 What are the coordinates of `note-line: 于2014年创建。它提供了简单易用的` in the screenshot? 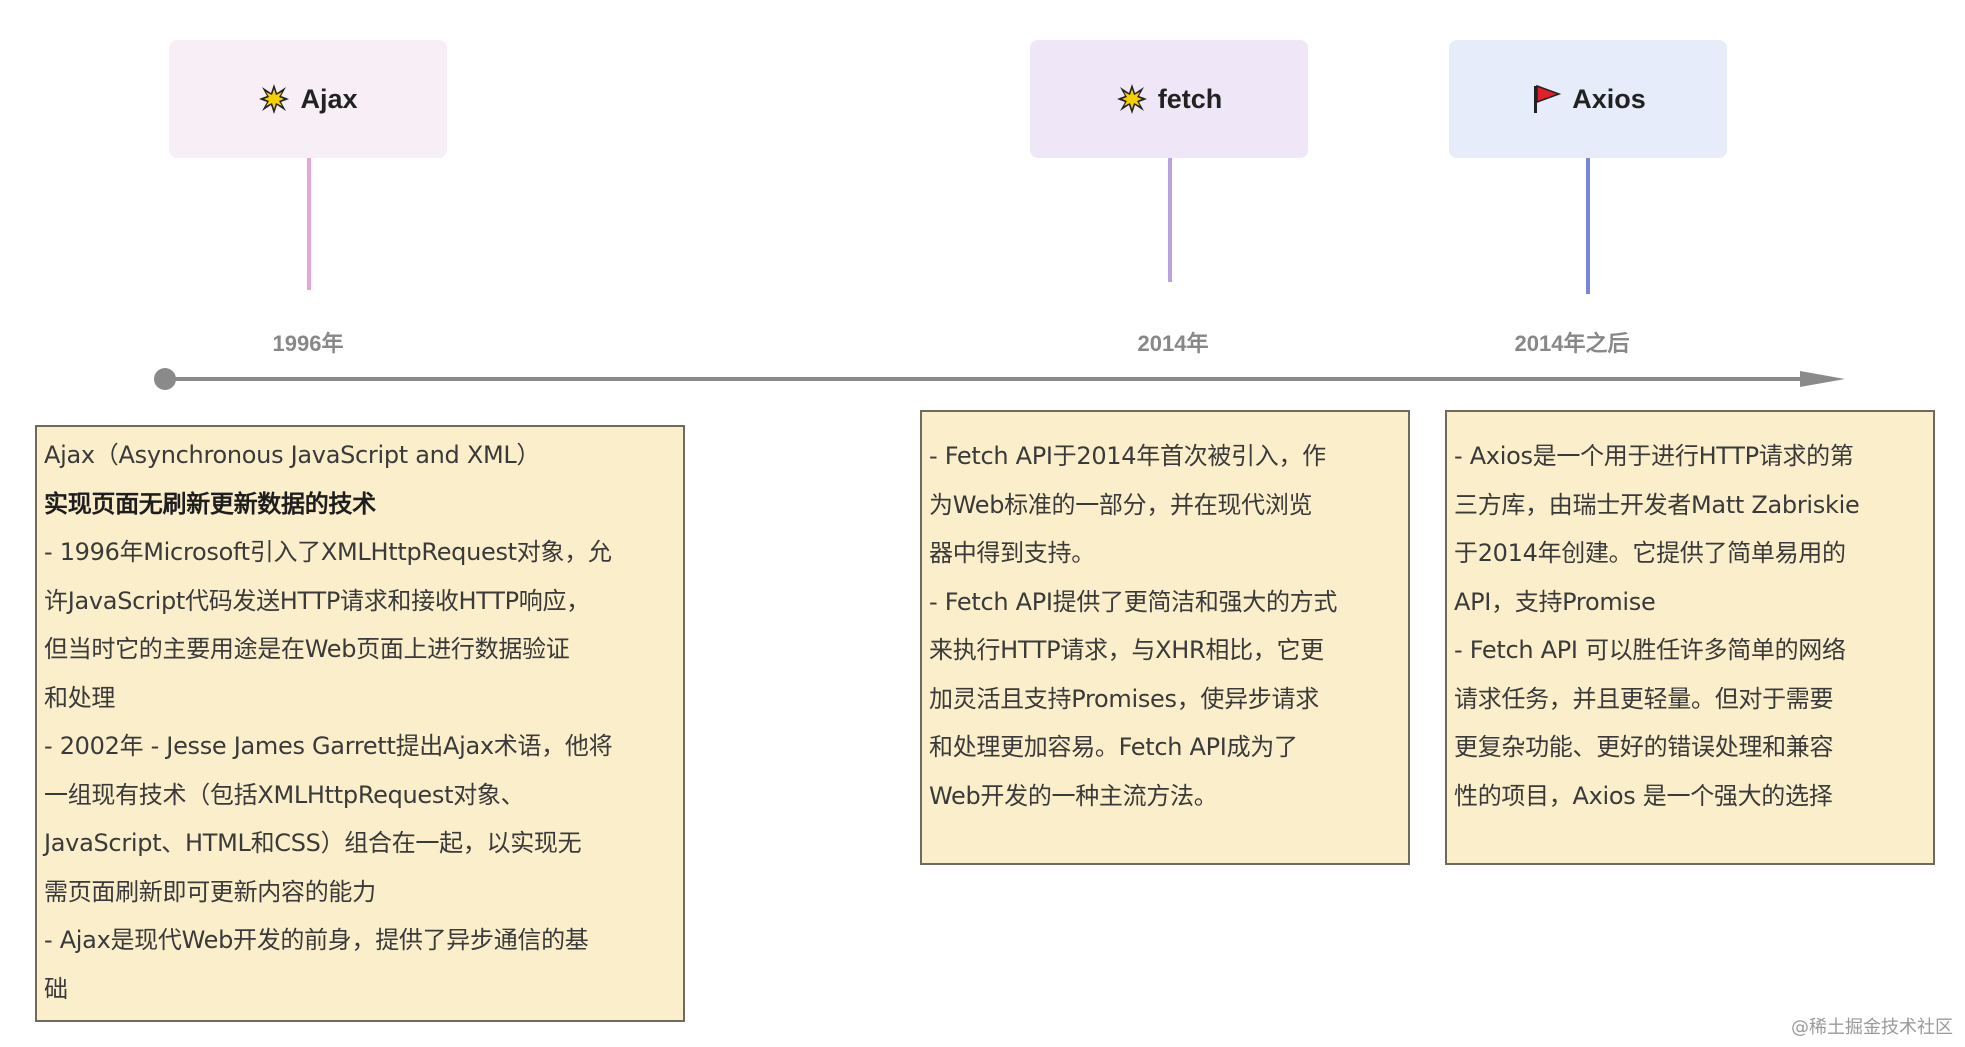 It's located at (1650, 553).